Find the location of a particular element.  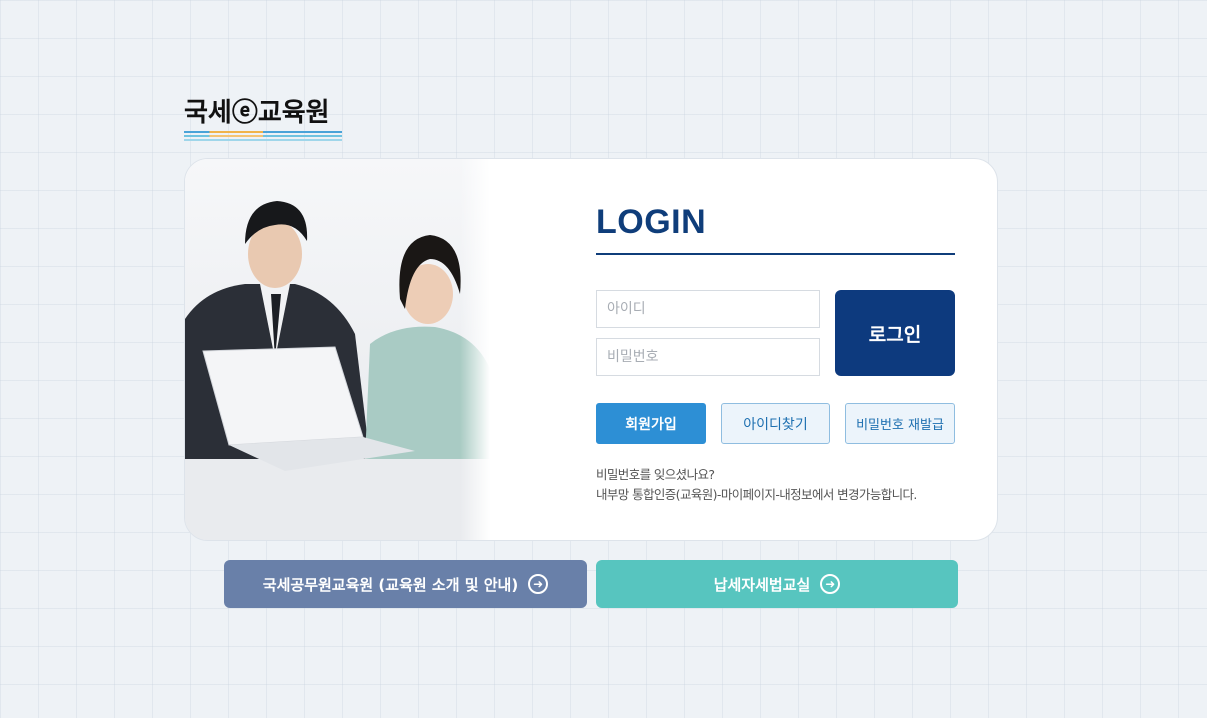

logo-underline-decoration is located at coordinates (263, 137).